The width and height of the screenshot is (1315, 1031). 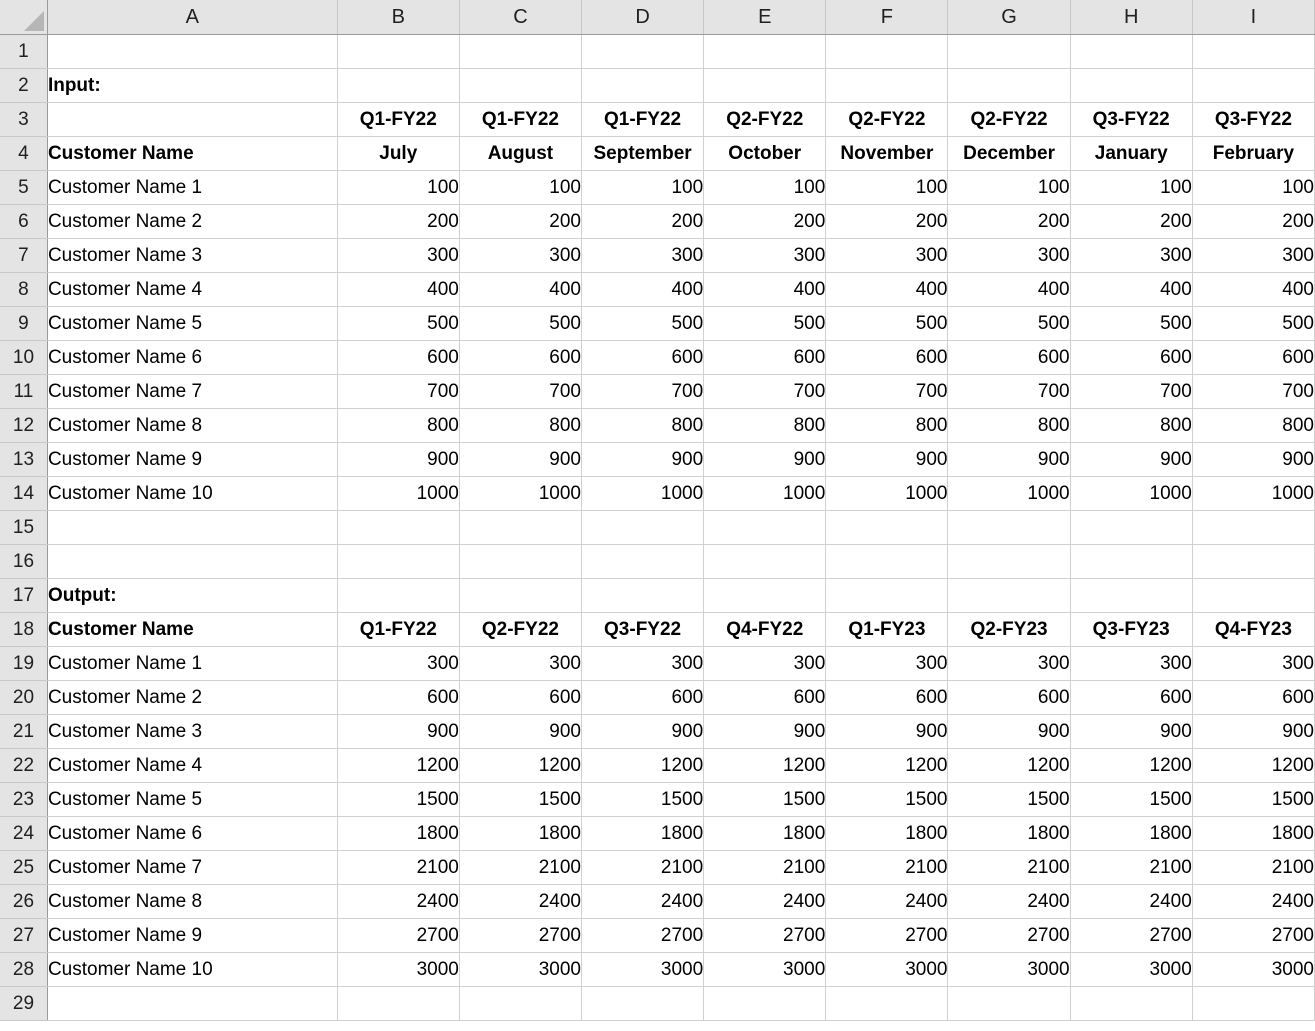 What do you see at coordinates (1253, 255) in the screenshot?
I see `cell-I7: 300` at bounding box center [1253, 255].